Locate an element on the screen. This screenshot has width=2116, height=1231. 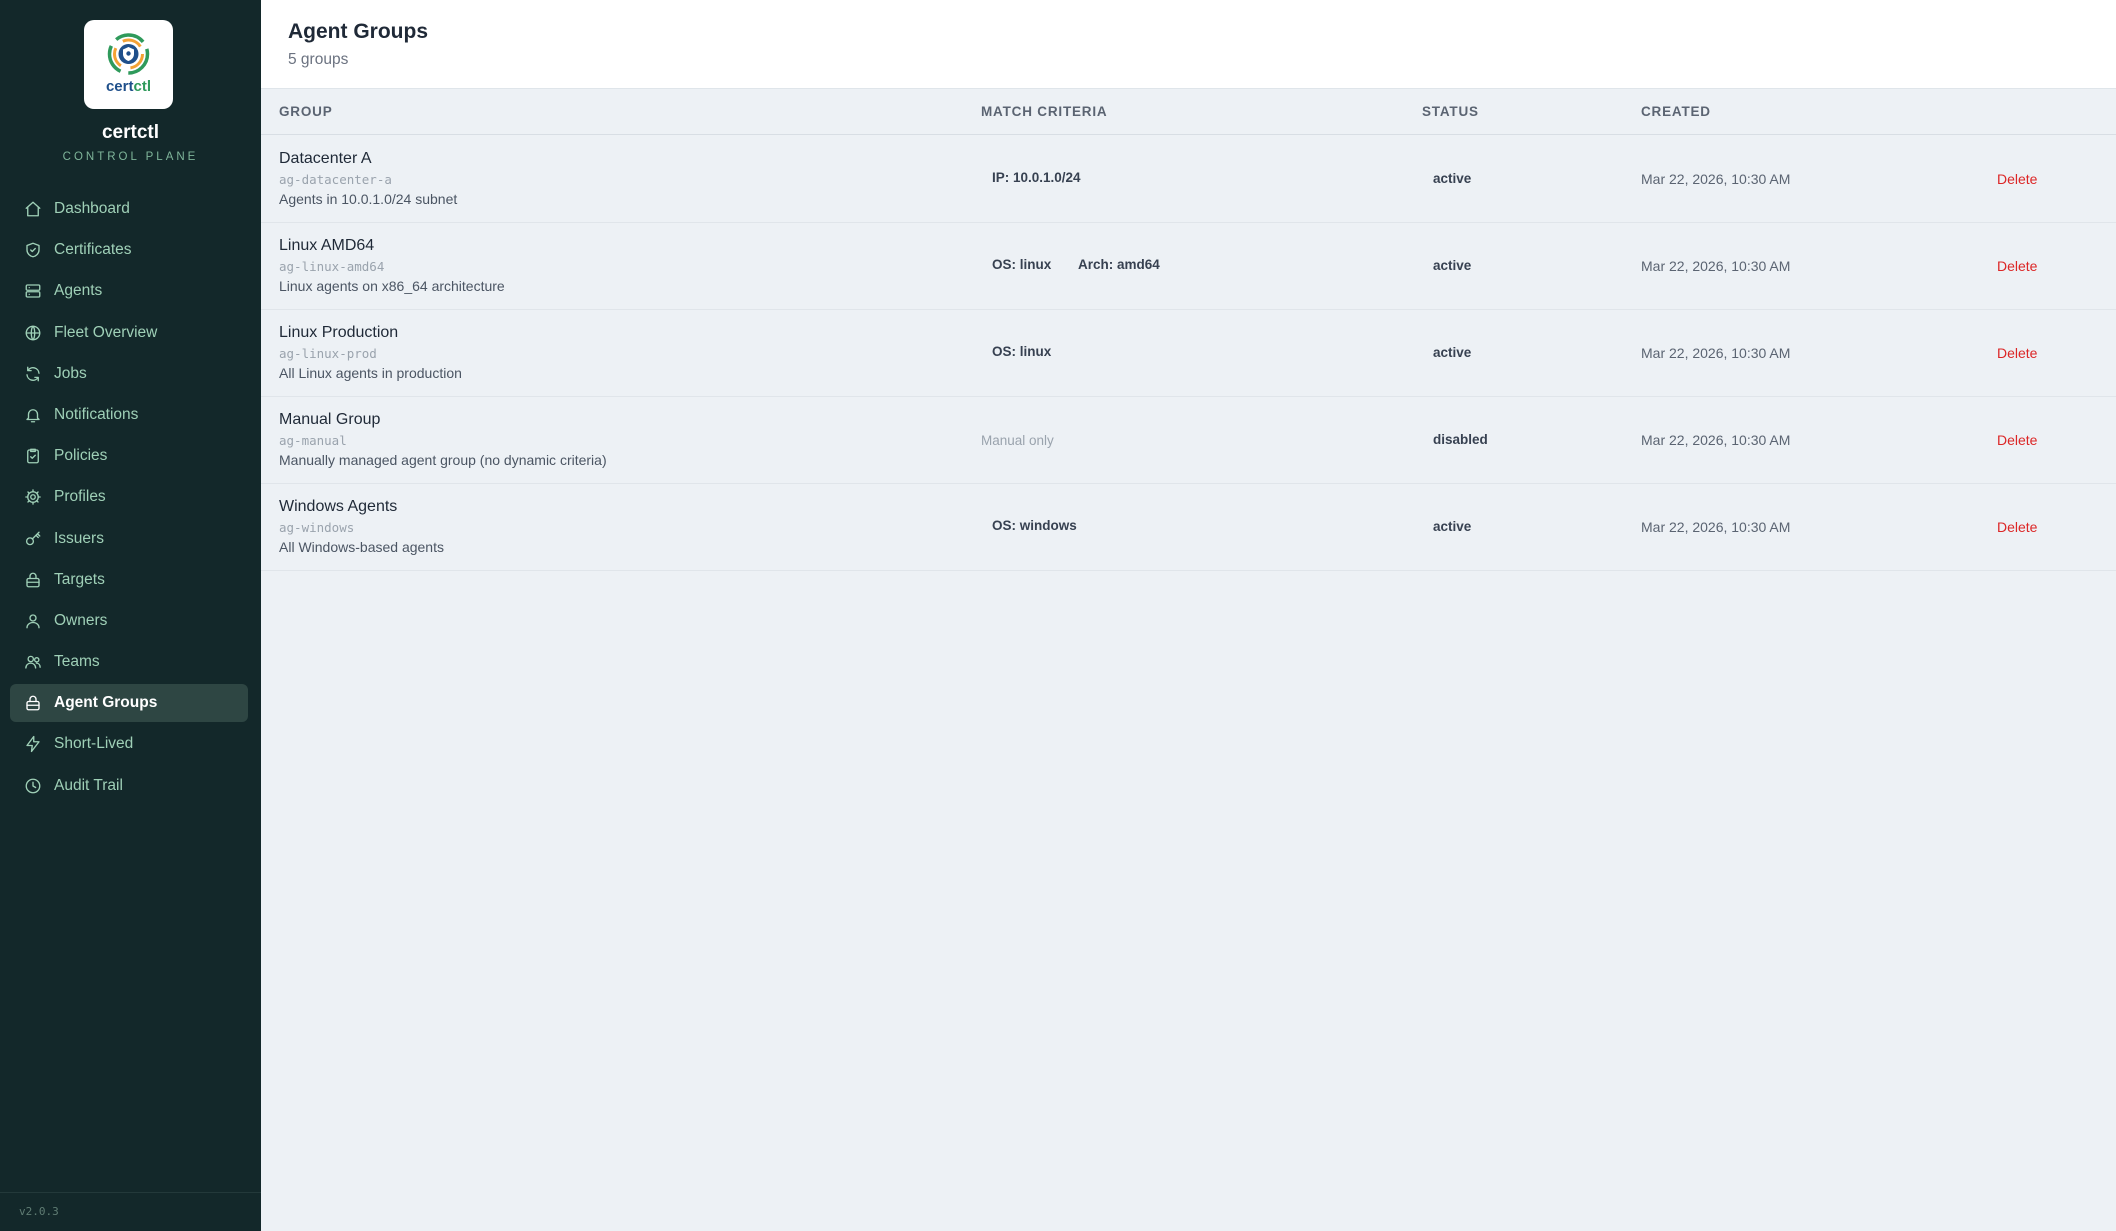
sidebar-item-certificates: Certificates is located at coordinates (129, 250).